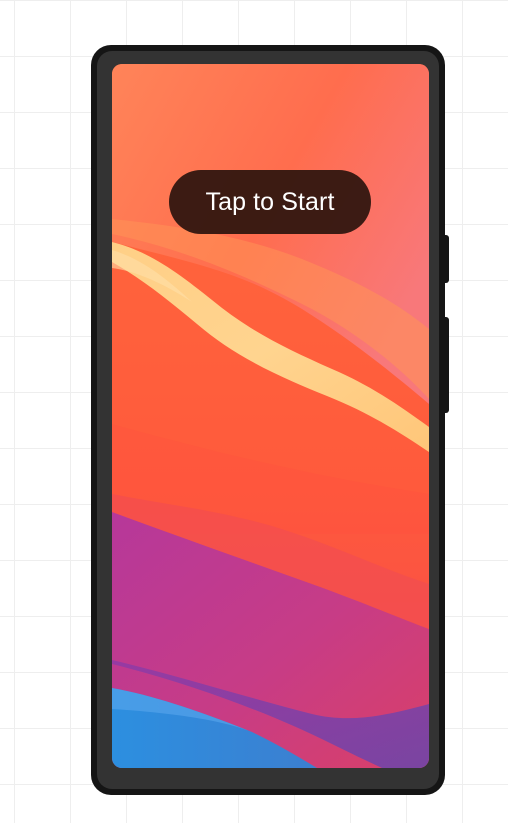 The image size is (508, 823). Describe the element at coordinates (270, 202) in the screenshot. I see `tap-to-start-button: Tap to Start` at that location.